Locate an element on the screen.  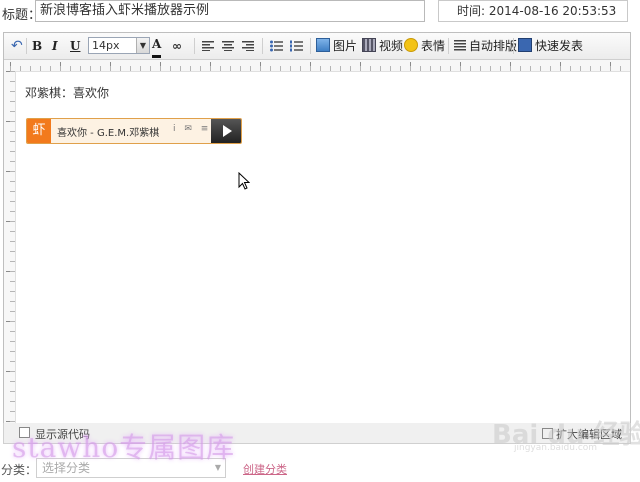
create-category-link: 创建分类 is located at coordinates (265, 469).